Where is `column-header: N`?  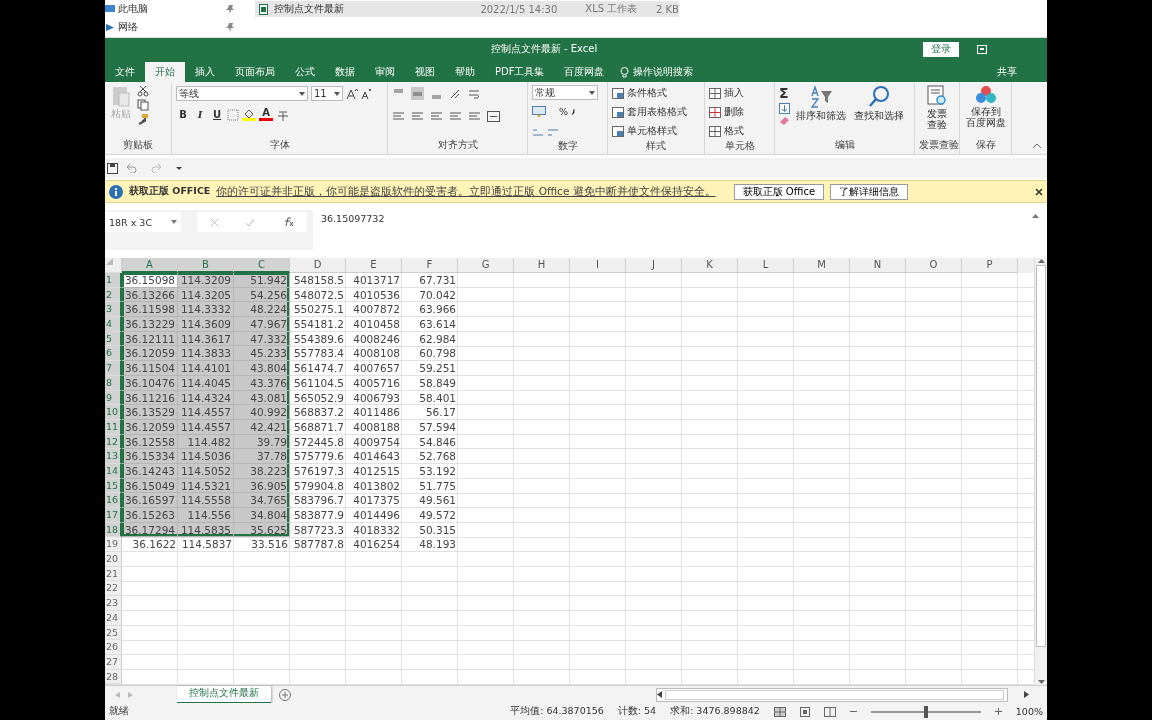 column-header: N is located at coordinates (878, 265).